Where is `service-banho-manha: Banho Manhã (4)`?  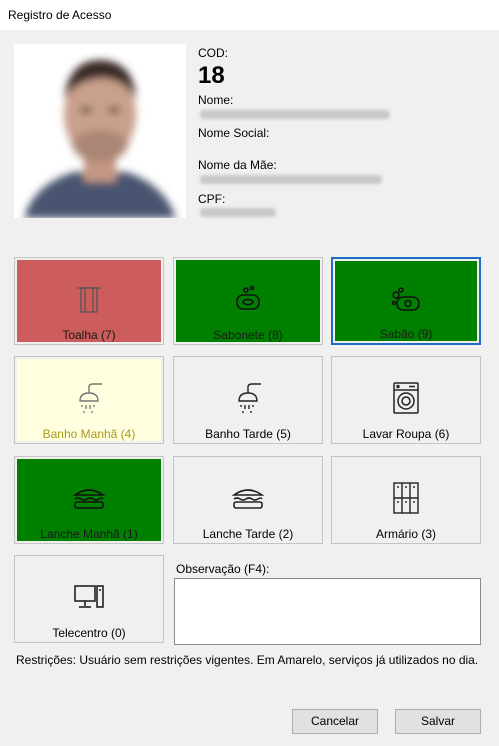
service-banho-manha: Banho Manhã (4) is located at coordinates (89, 400).